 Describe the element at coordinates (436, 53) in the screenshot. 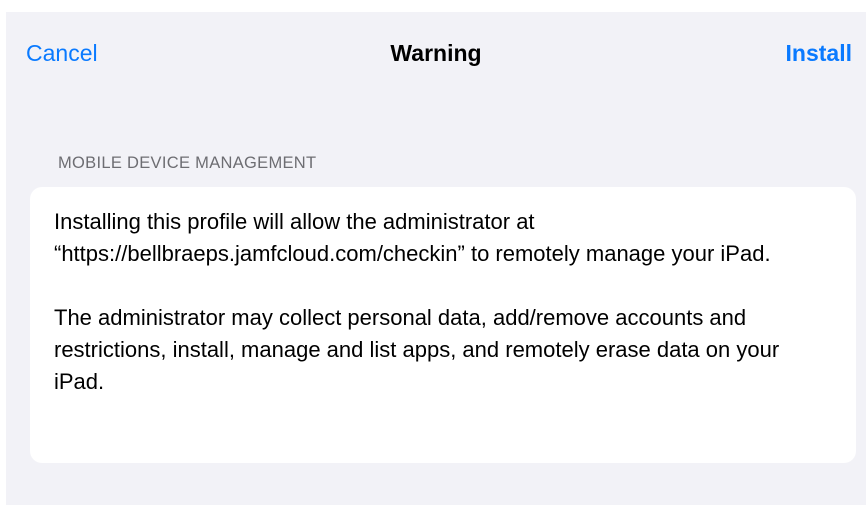

I see `page-title: Warning` at that location.